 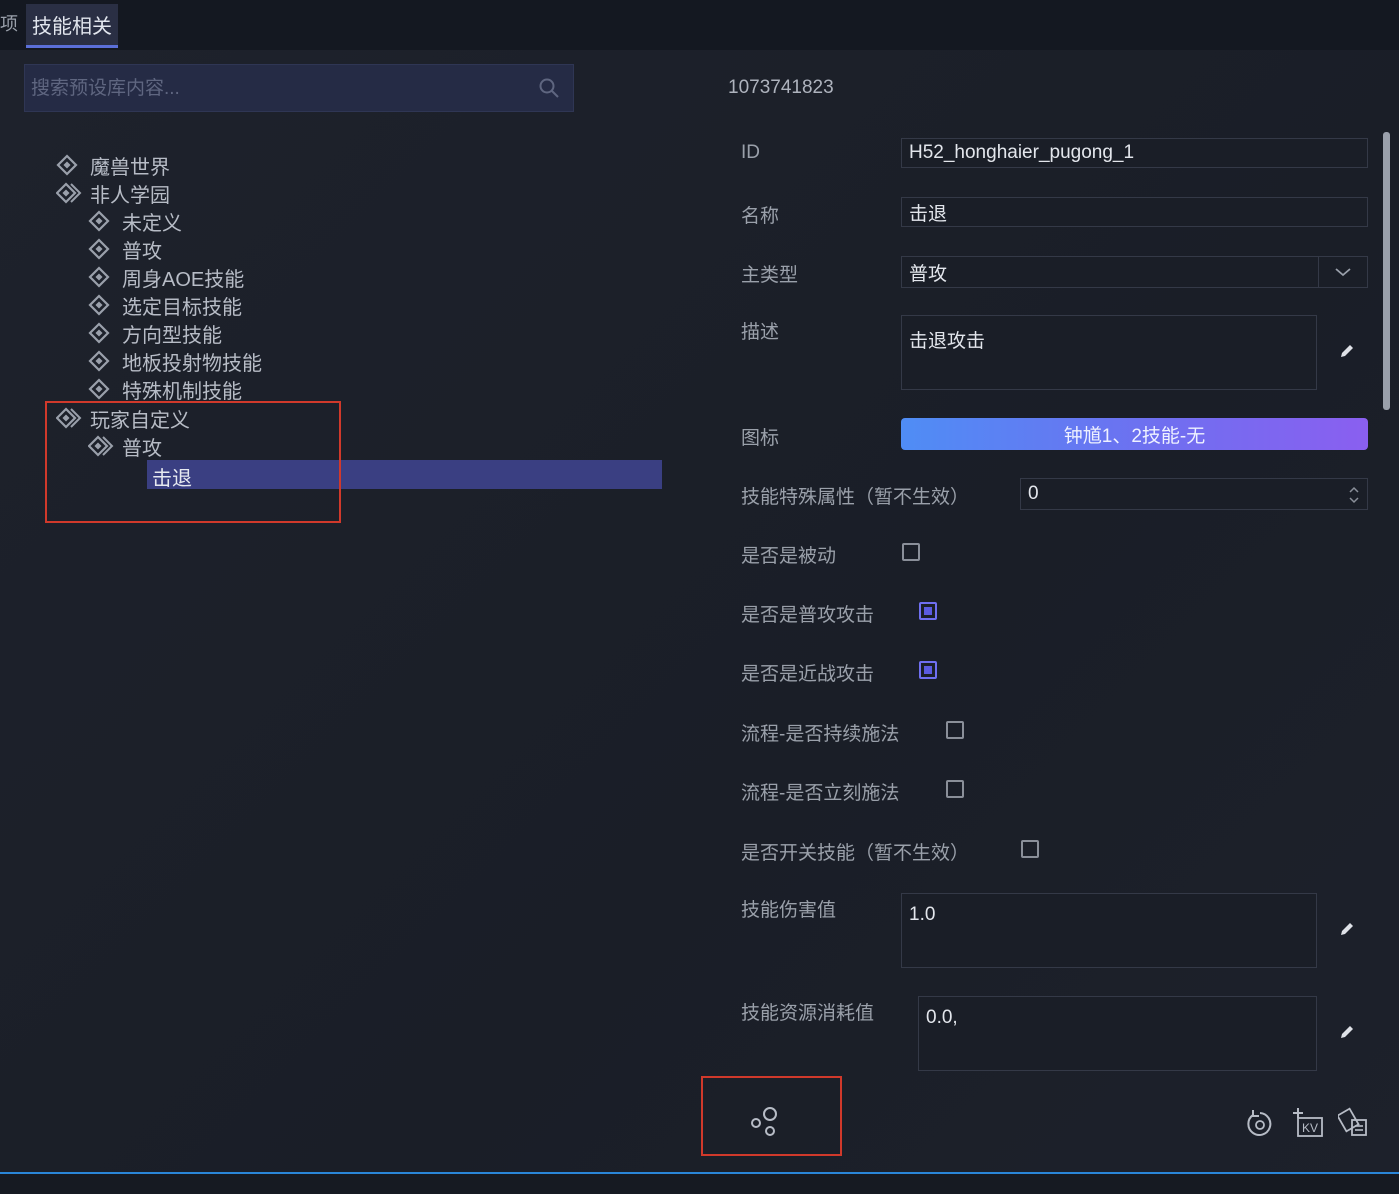 I want to click on dropdown-toggle, so click(x=1342, y=272).